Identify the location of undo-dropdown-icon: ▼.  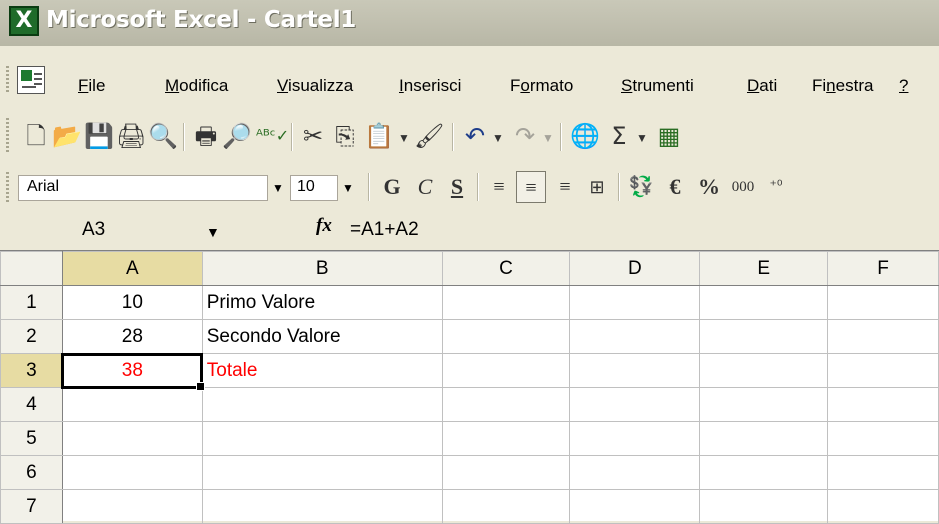
(498, 138).